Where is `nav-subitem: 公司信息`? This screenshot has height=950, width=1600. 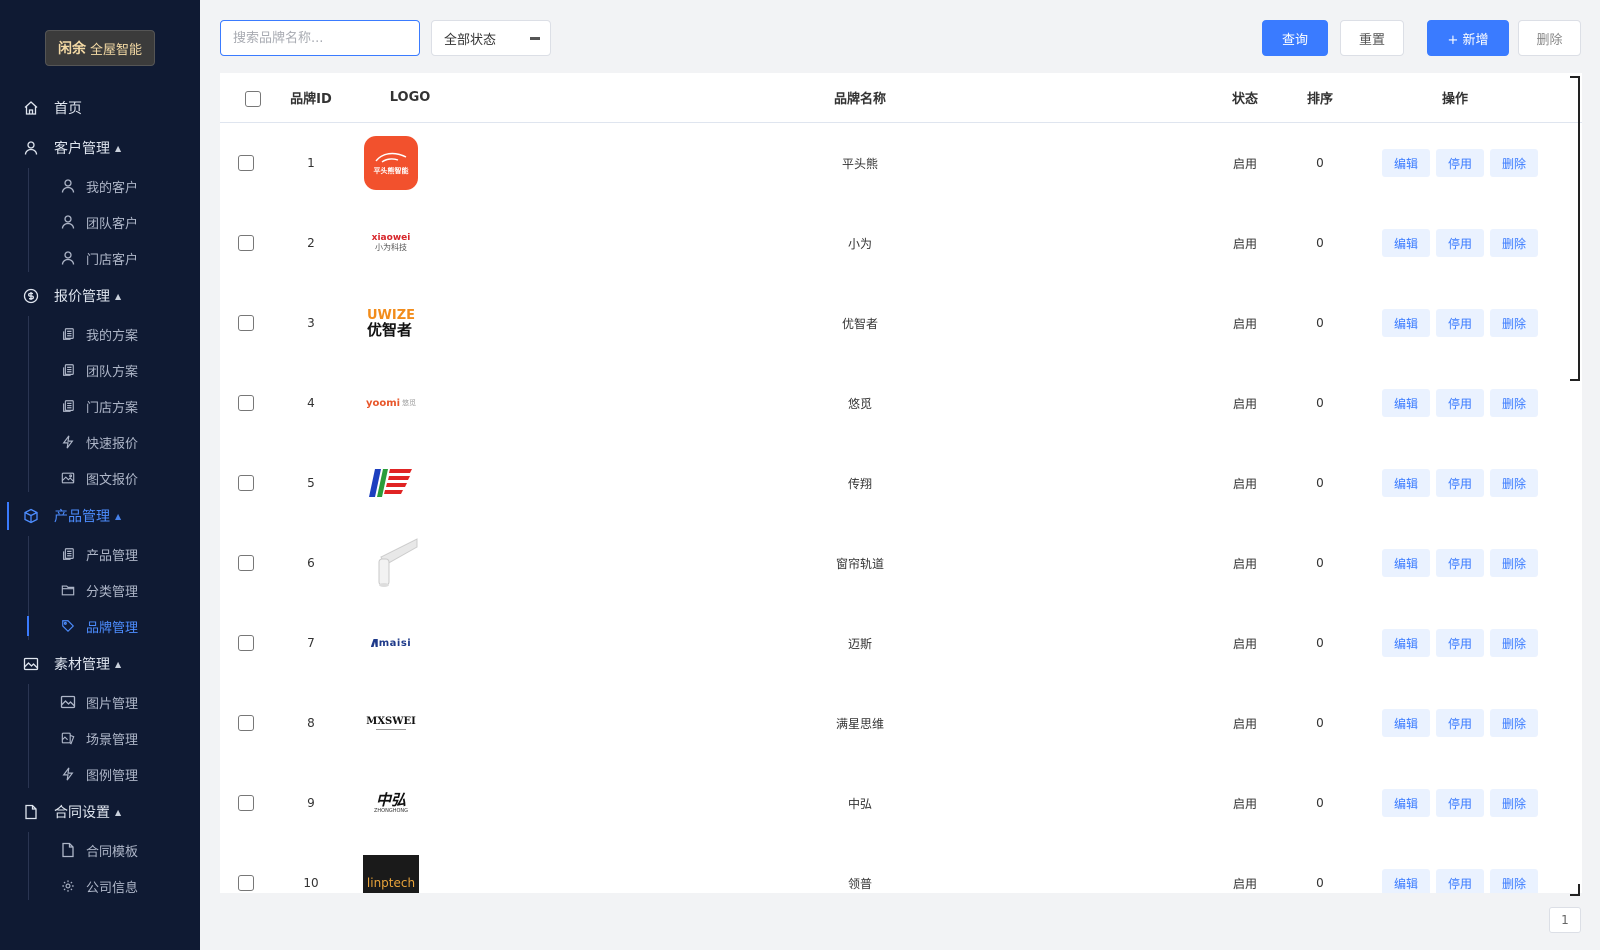 nav-subitem: 公司信息 is located at coordinates (100, 886).